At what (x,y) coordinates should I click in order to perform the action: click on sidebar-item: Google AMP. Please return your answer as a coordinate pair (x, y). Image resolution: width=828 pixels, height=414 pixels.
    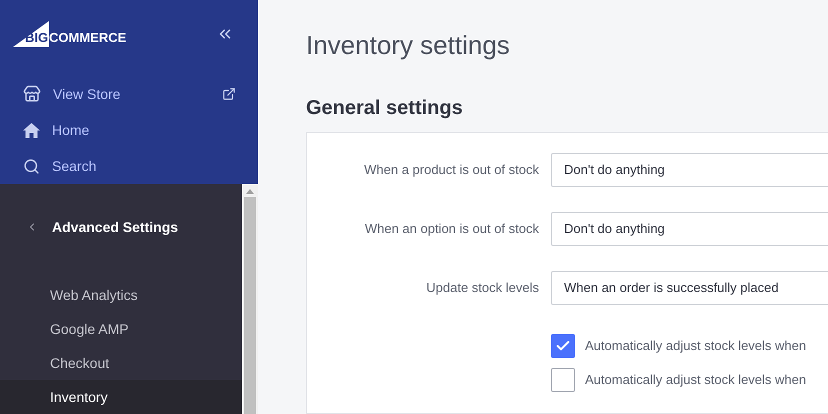
    Looking at the image, I should click on (121, 329).